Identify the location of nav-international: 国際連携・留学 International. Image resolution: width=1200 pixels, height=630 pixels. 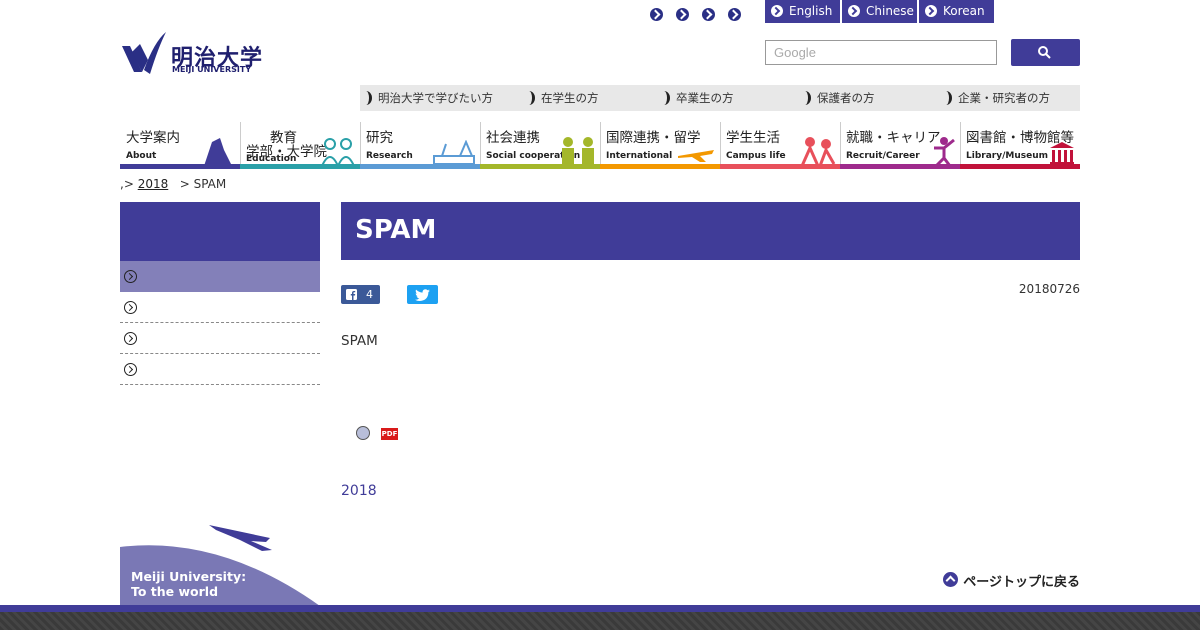
(660, 145).